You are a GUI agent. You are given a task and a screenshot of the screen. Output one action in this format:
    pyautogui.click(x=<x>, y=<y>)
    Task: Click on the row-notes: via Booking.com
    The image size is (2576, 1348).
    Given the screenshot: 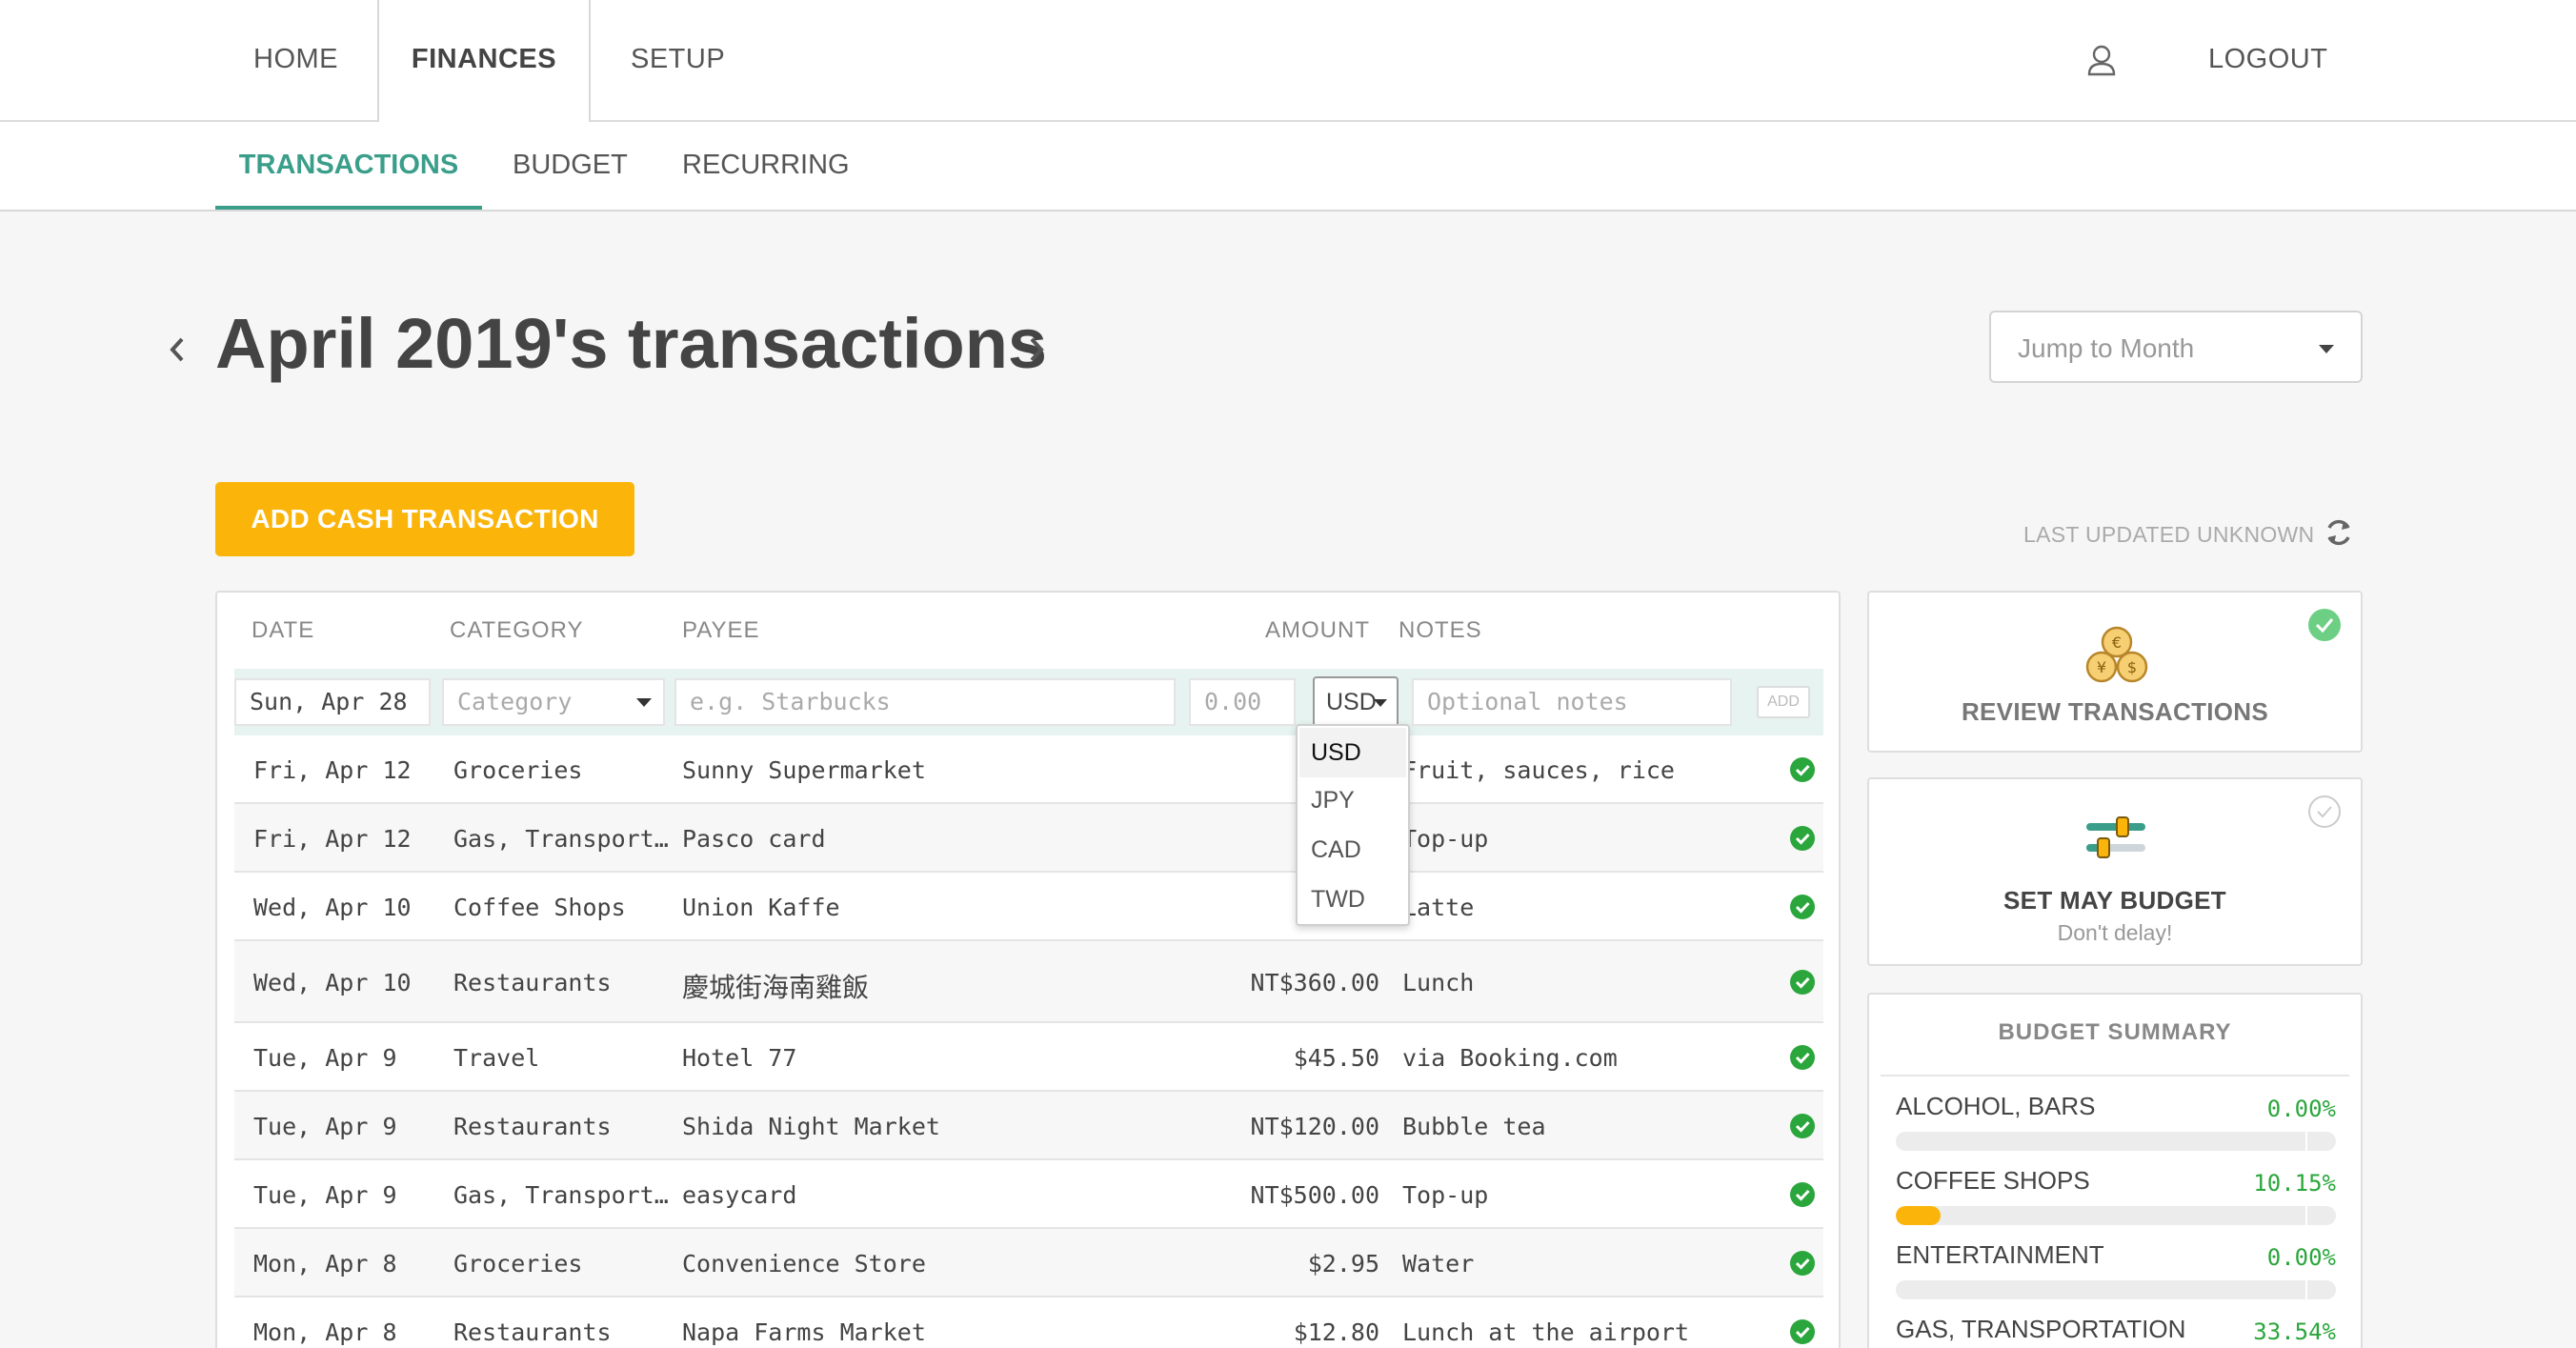 What is the action you would take?
    pyautogui.click(x=1510, y=1058)
    